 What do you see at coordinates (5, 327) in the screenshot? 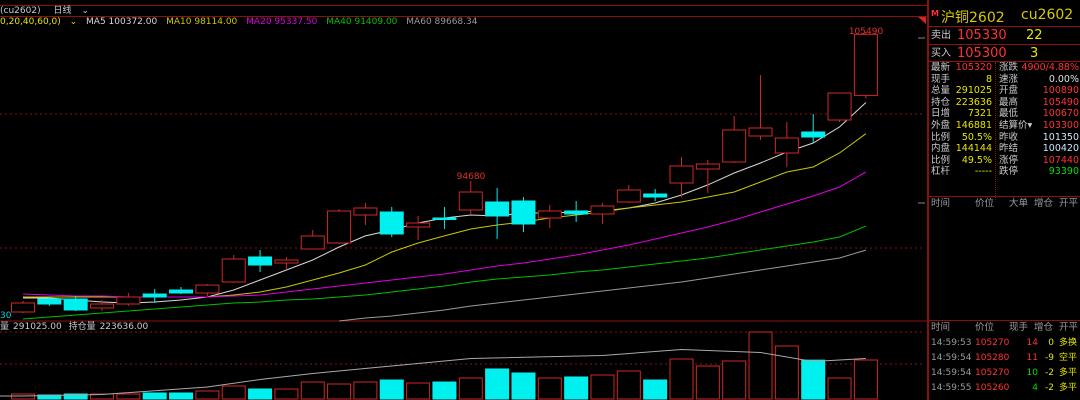
I see `volume-label: 量` at bounding box center [5, 327].